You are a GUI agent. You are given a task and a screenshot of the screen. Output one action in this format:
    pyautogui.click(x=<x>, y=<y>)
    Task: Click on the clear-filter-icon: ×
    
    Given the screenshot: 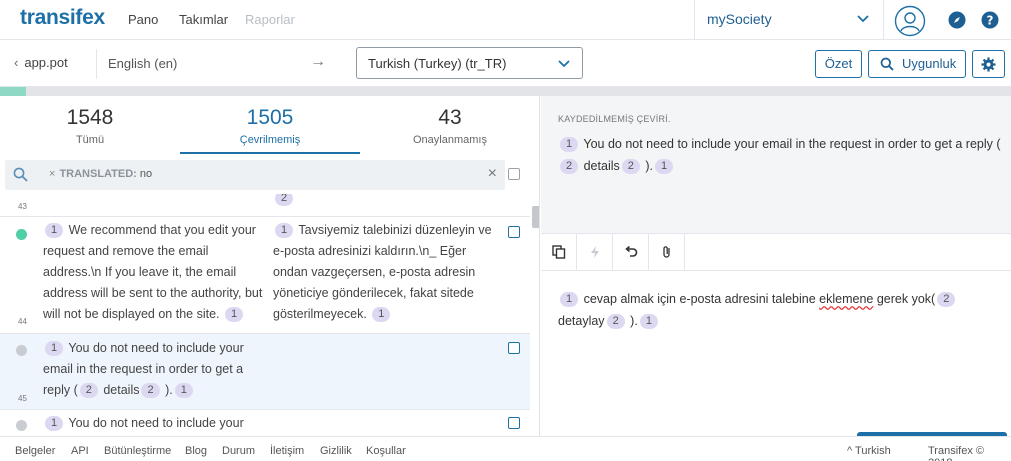 What is the action you would take?
    pyautogui.click(x=492, y=174)
    